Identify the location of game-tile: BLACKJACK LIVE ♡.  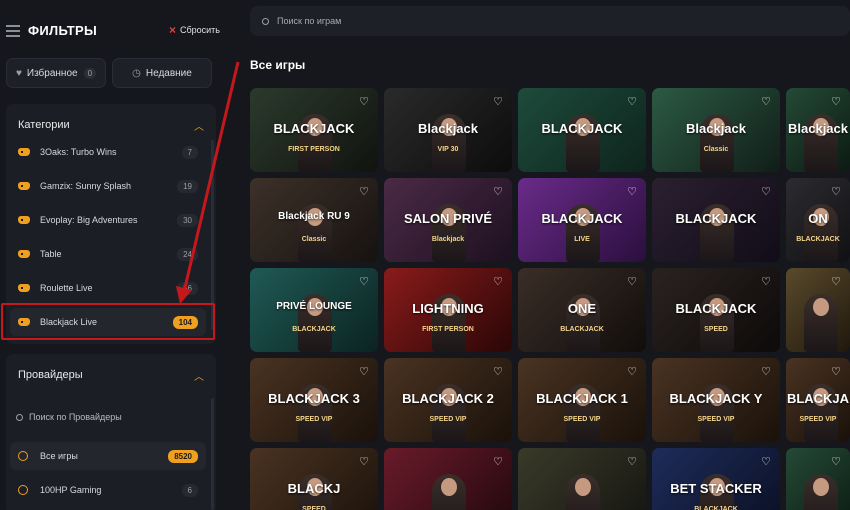
(582, 220).